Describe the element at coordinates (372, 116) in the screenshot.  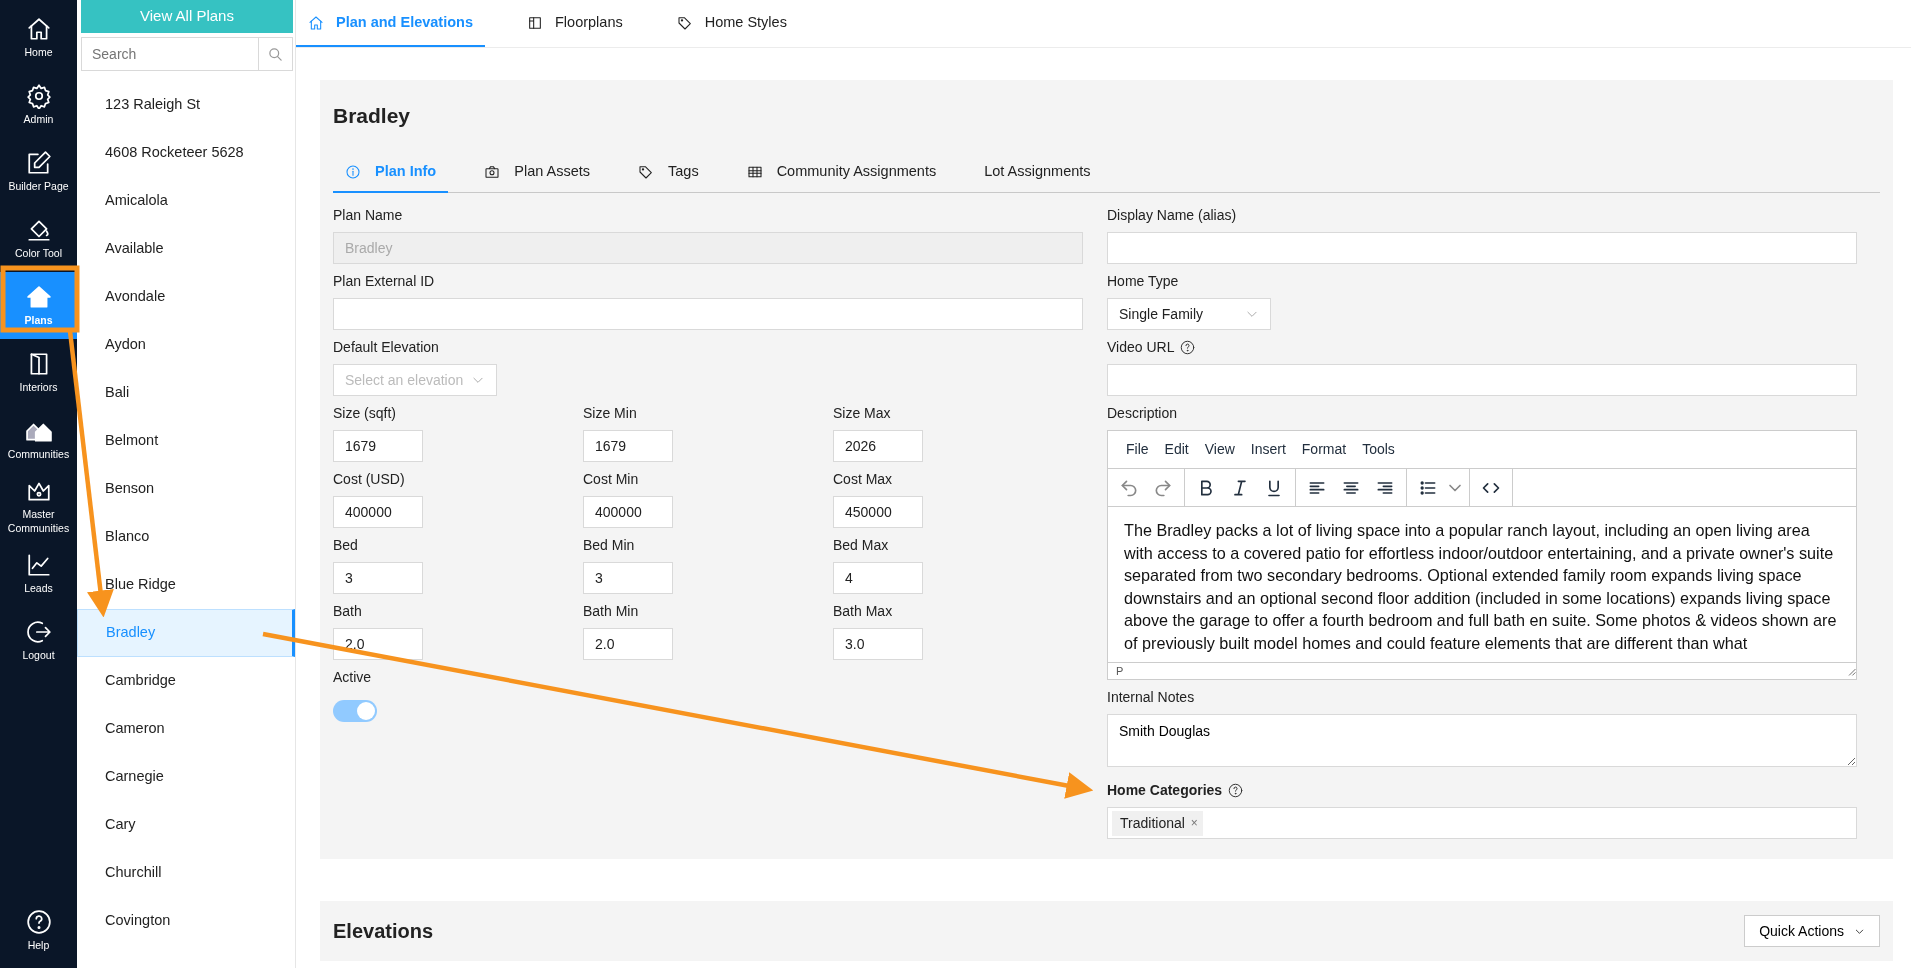
I see `plan-title: Bradley` at that location.